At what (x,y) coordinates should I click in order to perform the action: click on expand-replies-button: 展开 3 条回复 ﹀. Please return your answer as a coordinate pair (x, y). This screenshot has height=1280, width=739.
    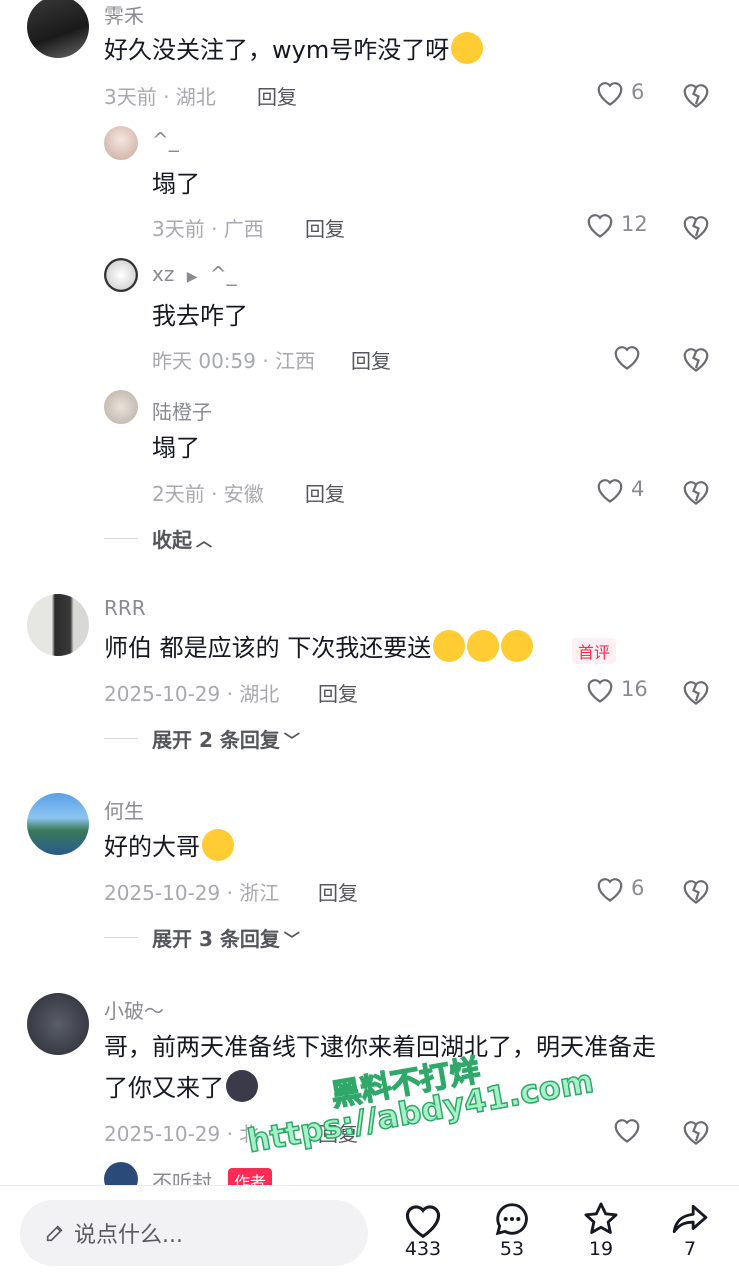
    Looking at the image, I should click on (202, 937).